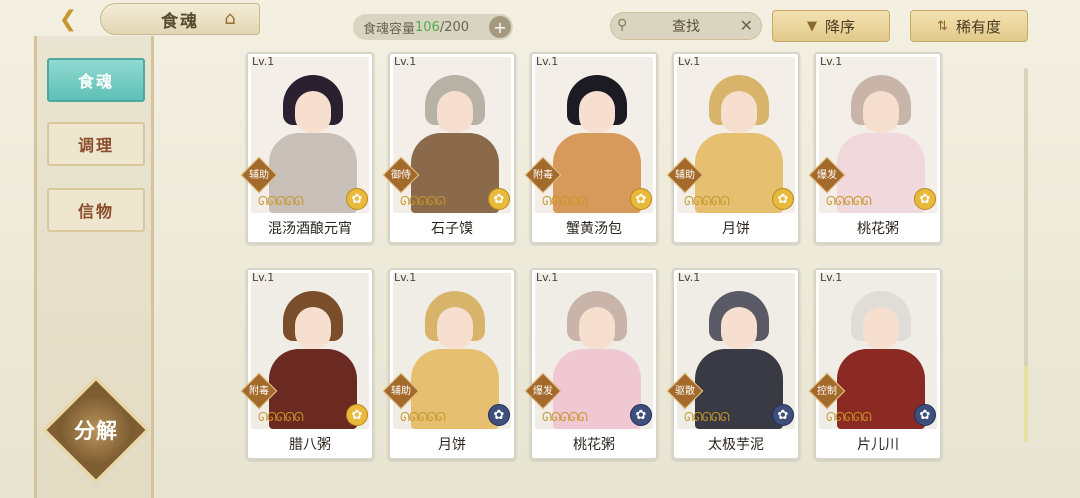 The width and height of the screenshot is (1080, 498). Describe the element at coordinates (827, 391) in the screenshot. I see `role-label: 控制` at that location.